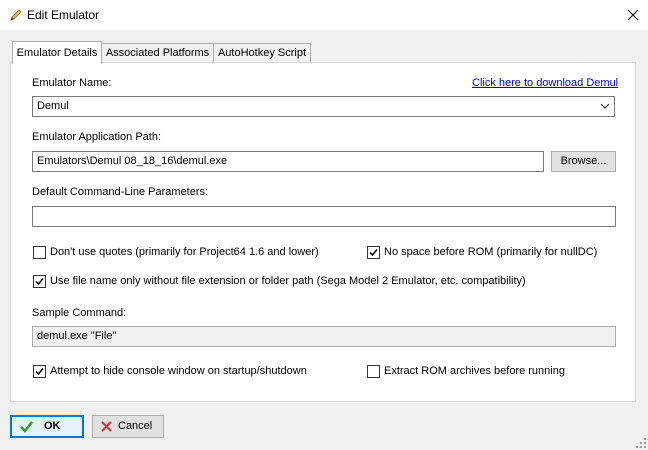  What do you see at coordinates (97, 137) in the screenshot?
I see `app-path-label: Emulator Application Path:` at bounding box center [97, 137].